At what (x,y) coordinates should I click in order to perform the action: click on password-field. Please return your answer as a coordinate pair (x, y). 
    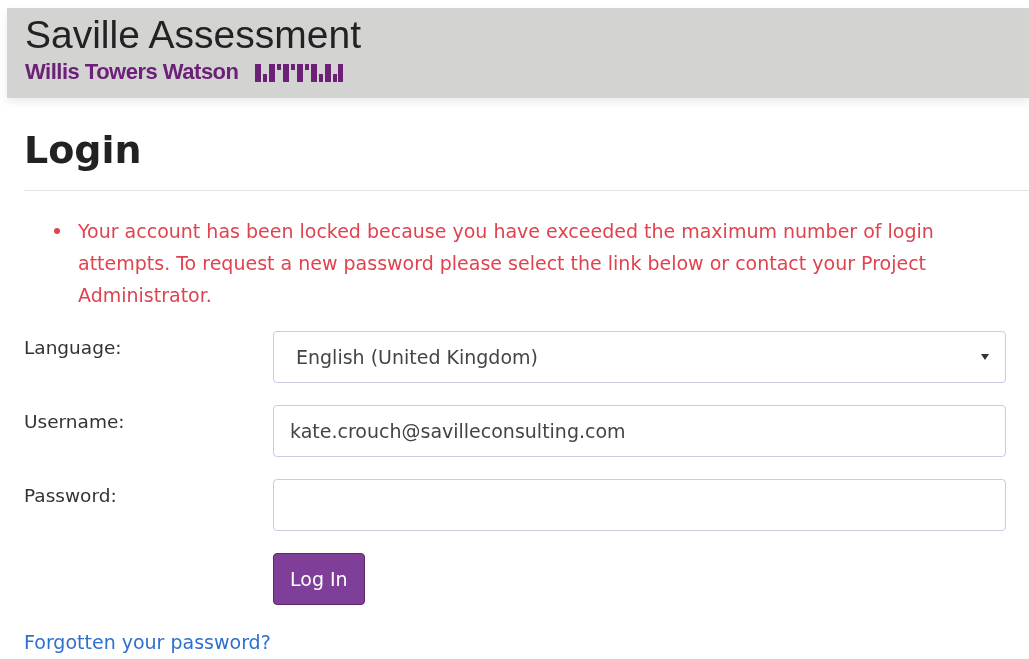
    Looking at the image, I should click on (639, 505).